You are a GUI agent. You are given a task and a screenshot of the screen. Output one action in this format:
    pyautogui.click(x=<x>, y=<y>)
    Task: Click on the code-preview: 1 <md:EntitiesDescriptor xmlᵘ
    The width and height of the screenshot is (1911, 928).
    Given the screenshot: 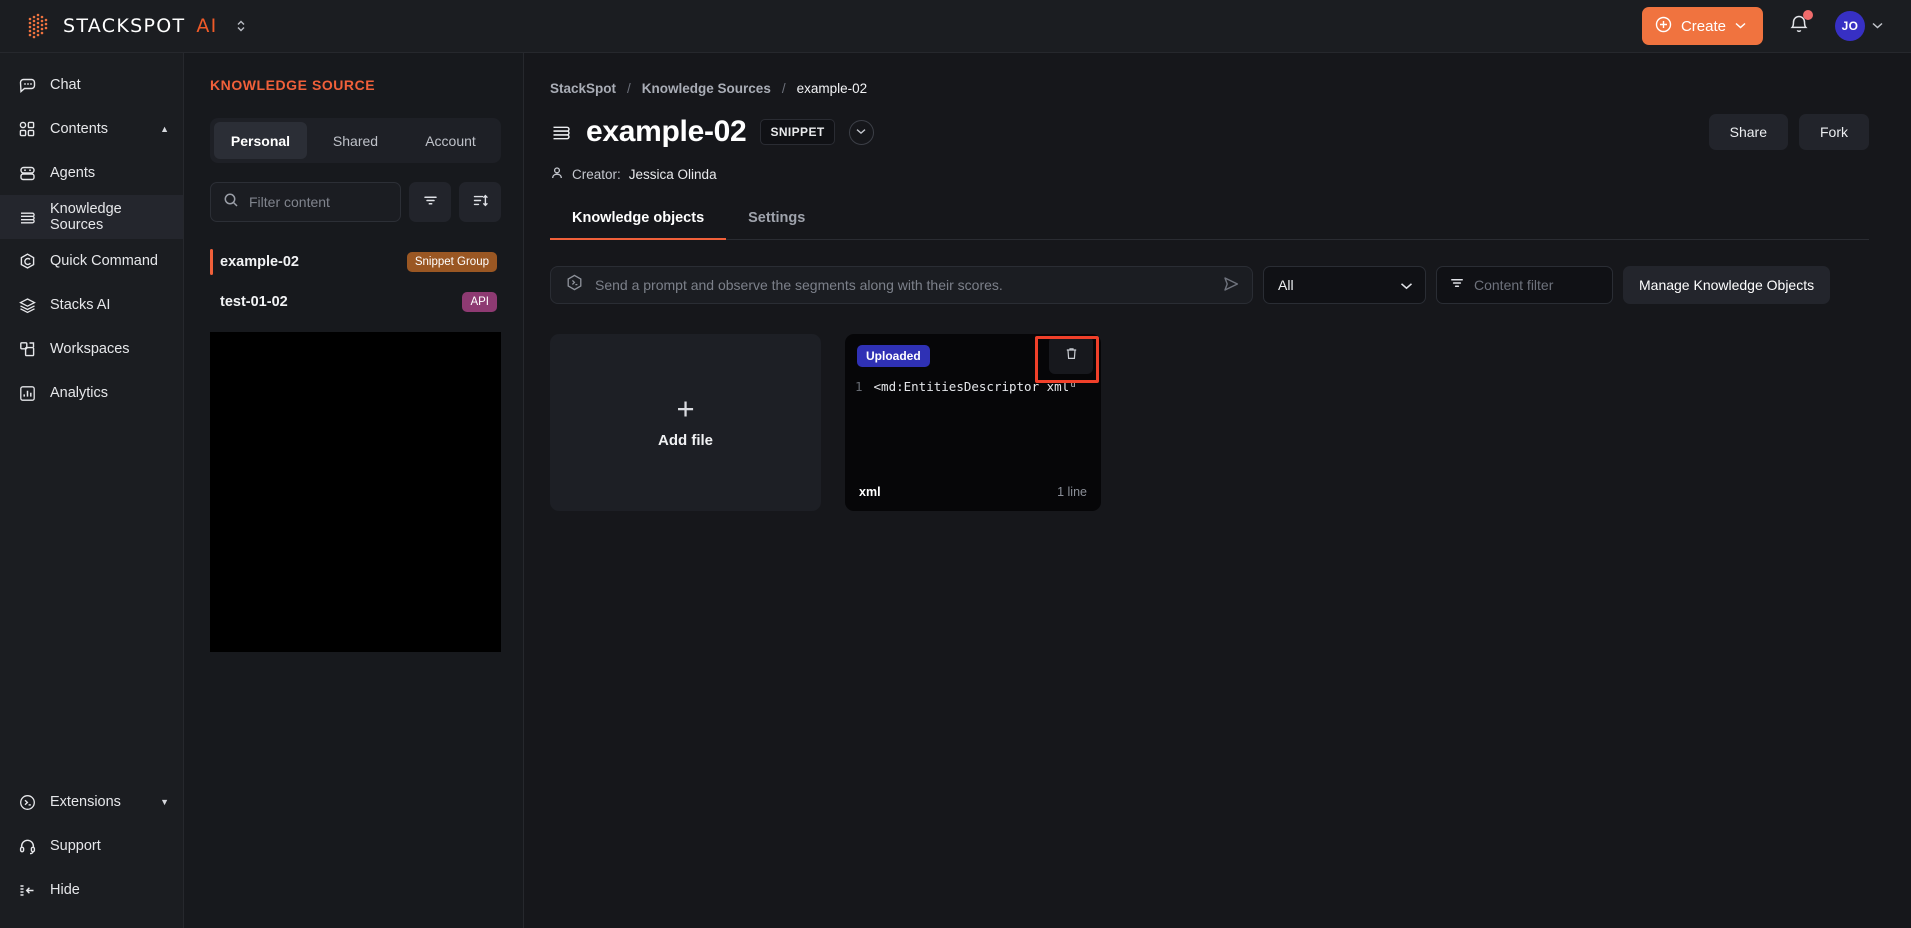 What is the action you would take?
    pyautogui.click(x=973, y=386)
    